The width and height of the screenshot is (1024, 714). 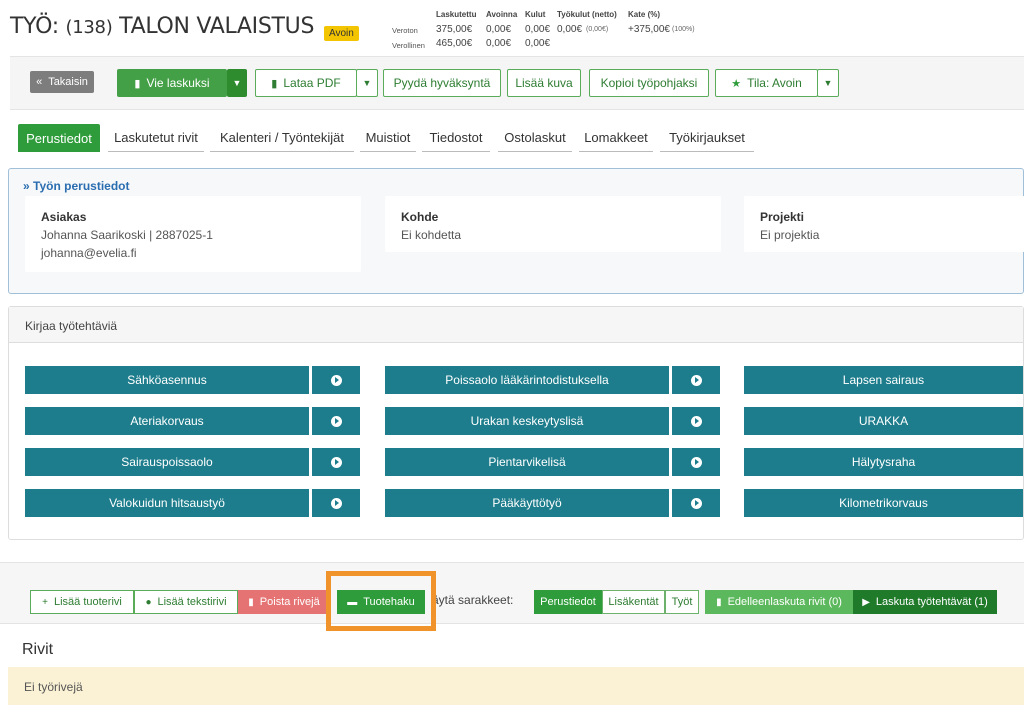 I want to click on double-chevron-down-icon: », so click(x=26, y=186).